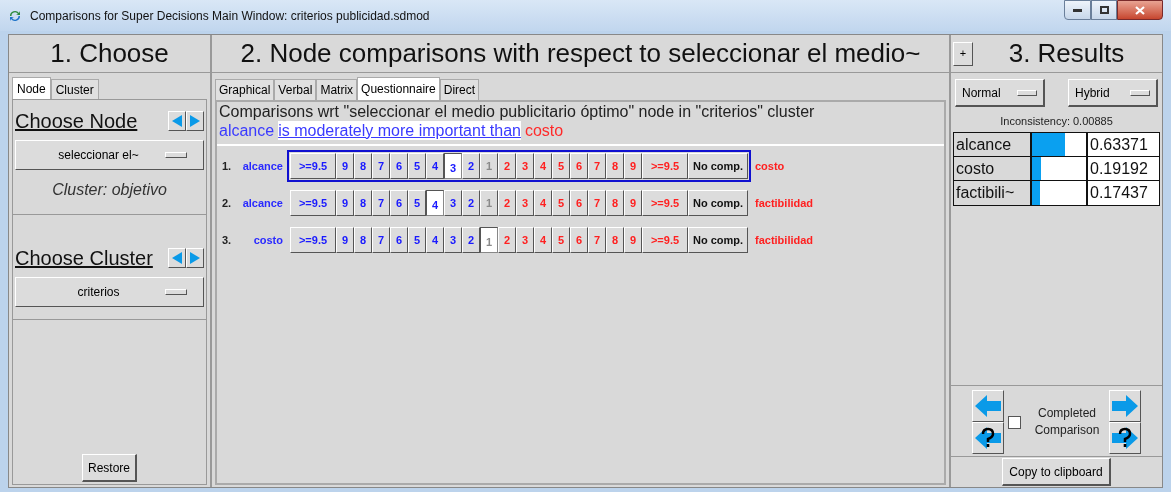 The width and height of the screenshot is (1171, 492). What do you see at coordinates (1056, 121) in the screenshot?
I see `inconsistency-label: Inconsistency: 0.00885` at bounding box center [1056, 121].